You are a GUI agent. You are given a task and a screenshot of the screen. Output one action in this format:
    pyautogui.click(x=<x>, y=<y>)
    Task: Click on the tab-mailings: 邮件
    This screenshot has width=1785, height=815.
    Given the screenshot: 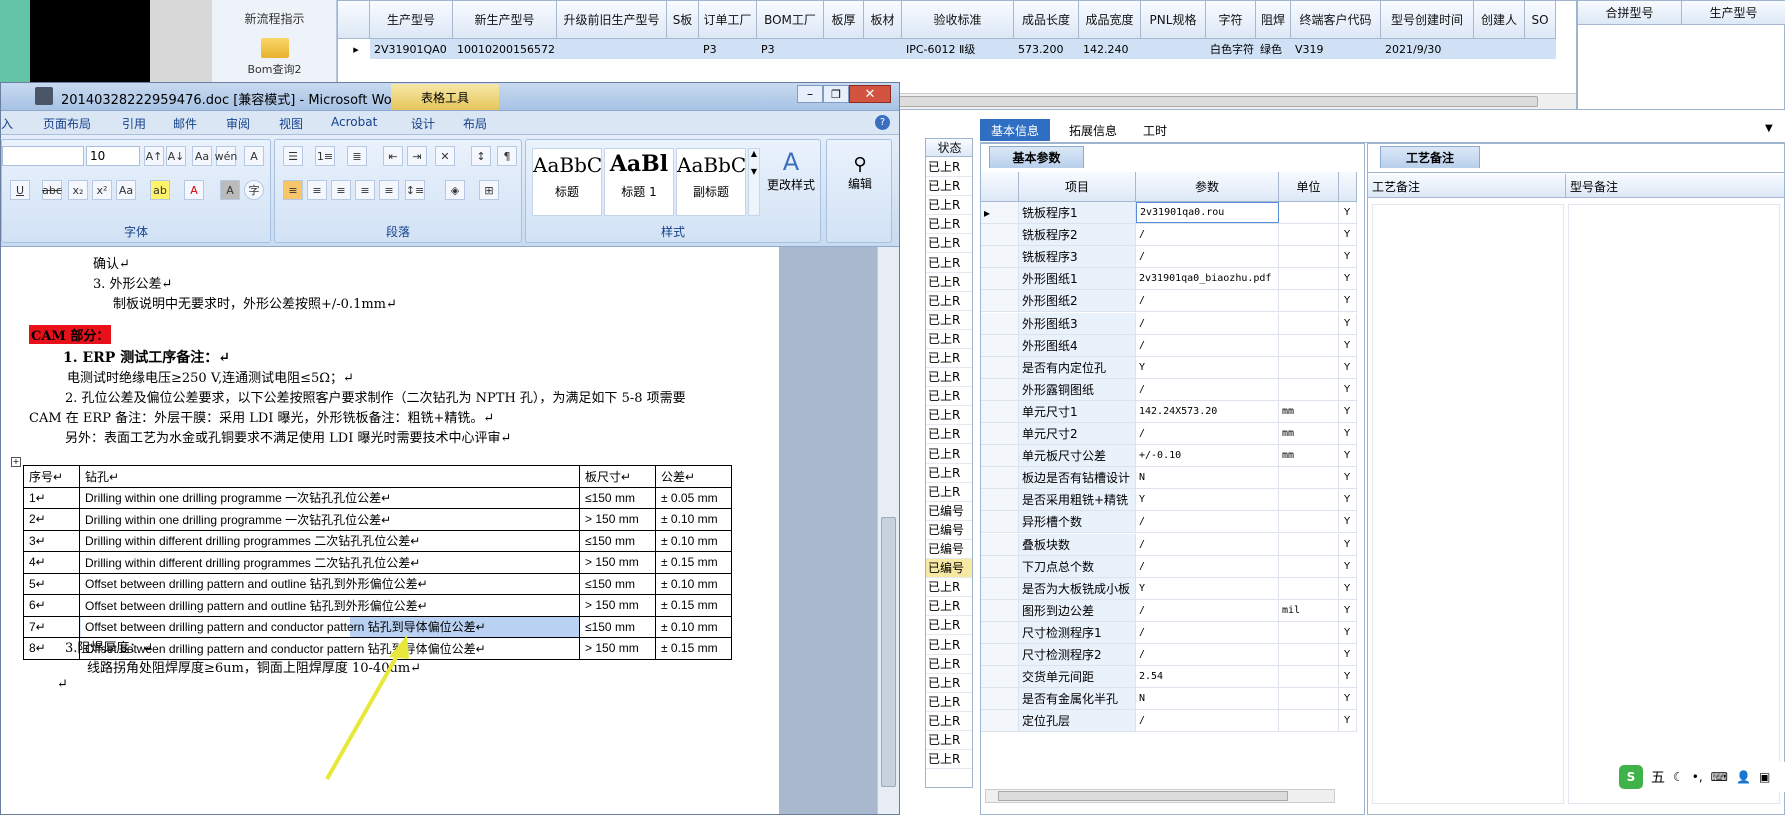 What is the action you would take?
    pyautogui.click(x=185, y=123)
    